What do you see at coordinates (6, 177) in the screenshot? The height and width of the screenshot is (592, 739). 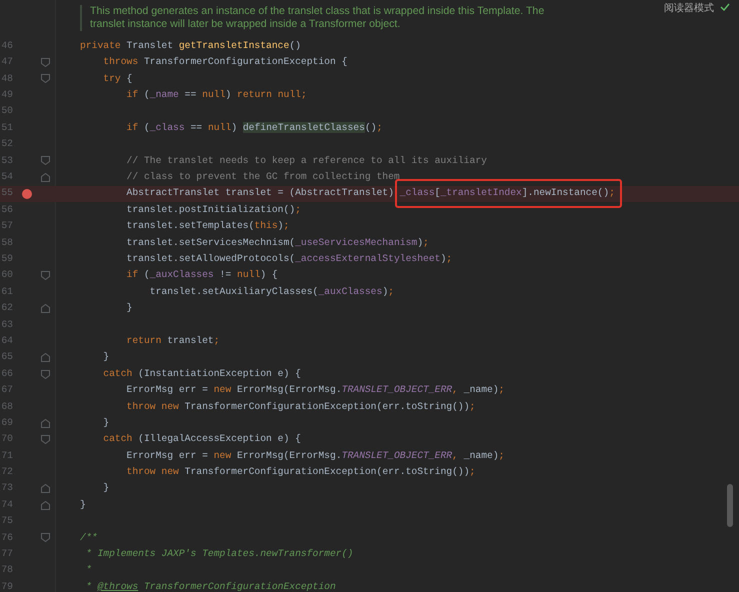 I see `line-number: 54` at bounding box center [6, 177].